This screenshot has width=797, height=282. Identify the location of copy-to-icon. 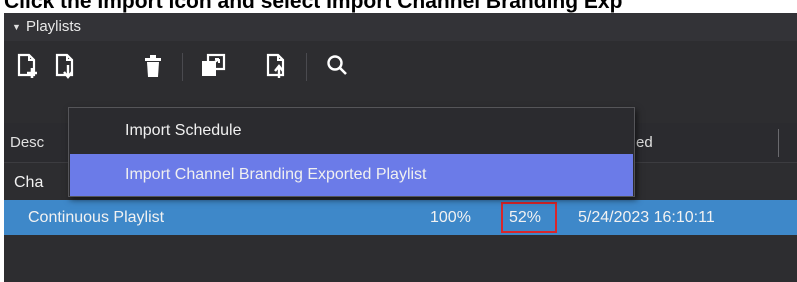
(213, 66).